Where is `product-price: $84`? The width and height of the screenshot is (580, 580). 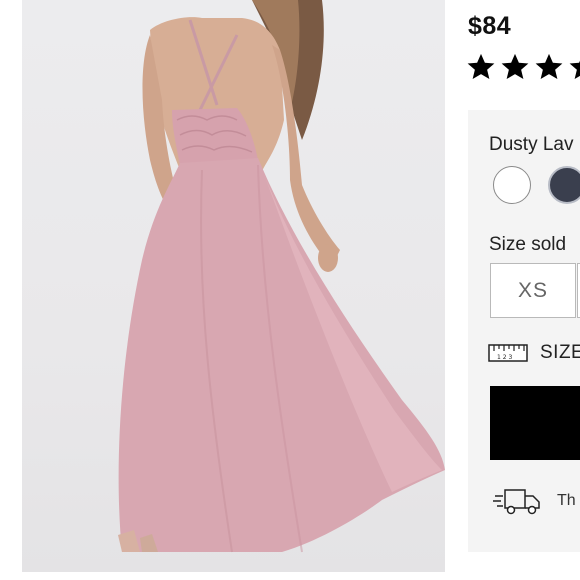
product-price: $84 is located at coordinates (490, 26).